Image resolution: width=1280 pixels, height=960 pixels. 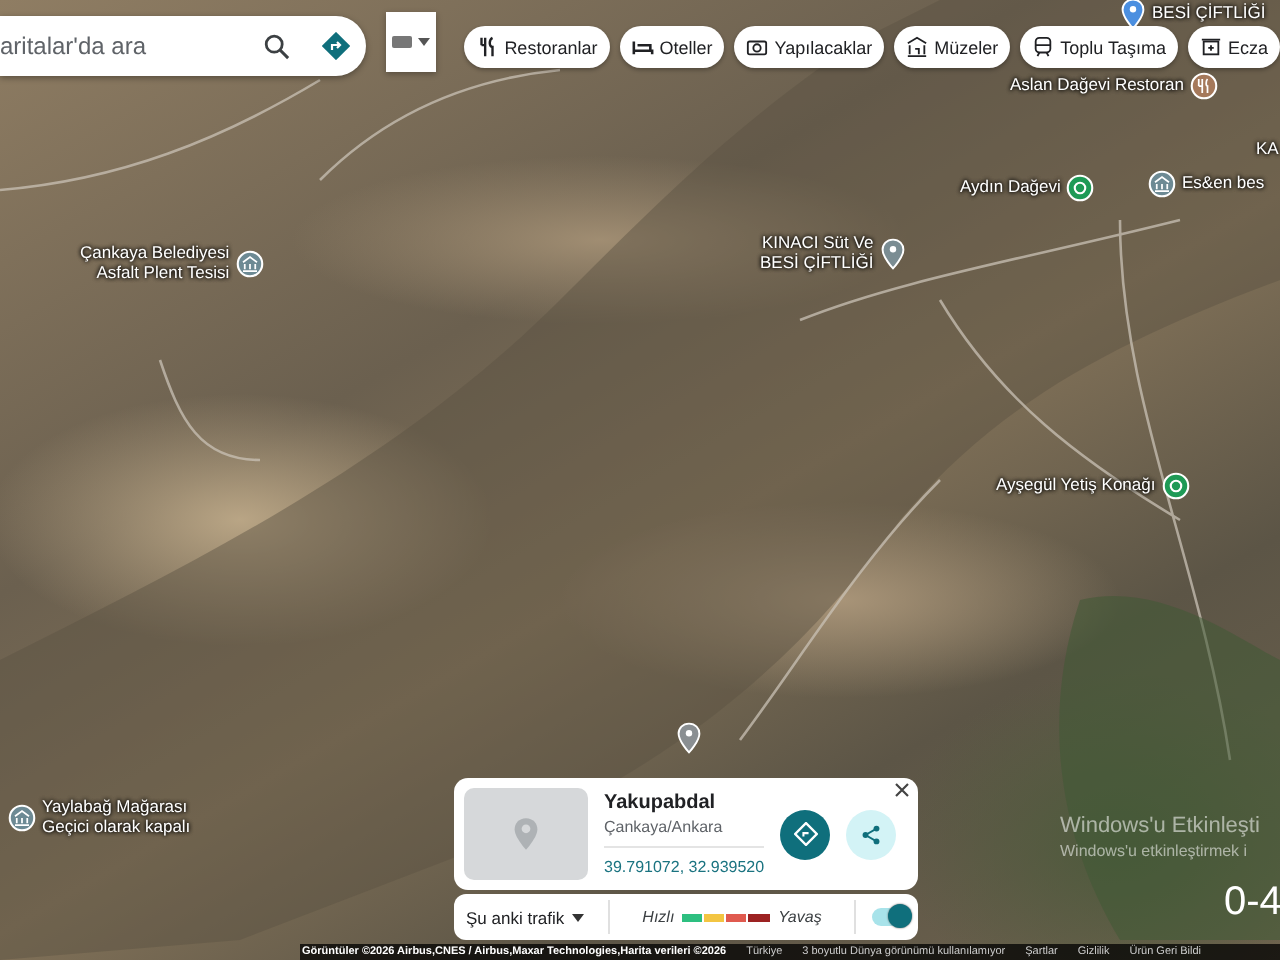 I want to click on traffic-toggle, so click(x=889, y=917).